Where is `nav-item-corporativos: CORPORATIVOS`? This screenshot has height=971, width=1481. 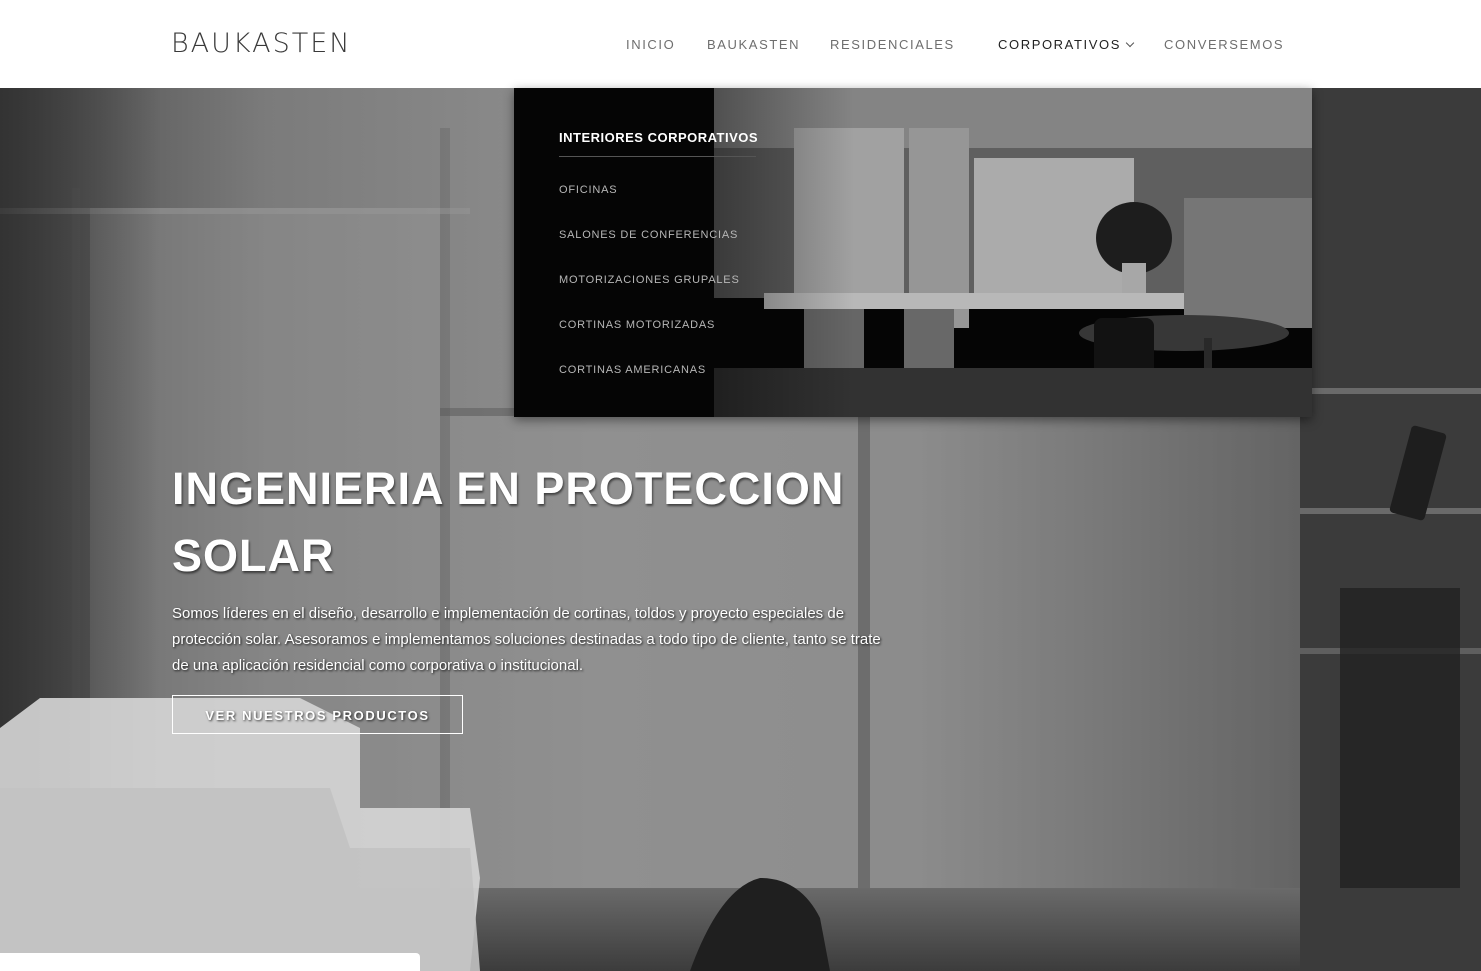 nav-item-corporativos: CORPORATIVOS is located at coordinates (1066, 44).